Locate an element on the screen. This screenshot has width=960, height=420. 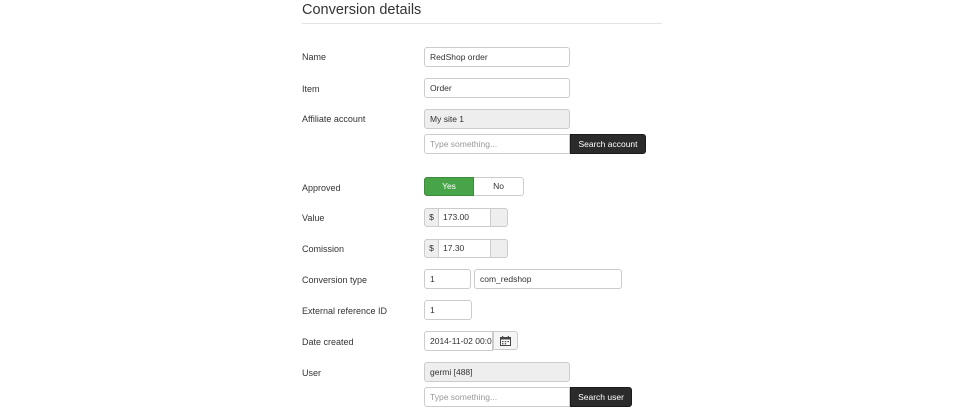
affiliate-account-value: My site 1 is located at coordinates (497, 119).